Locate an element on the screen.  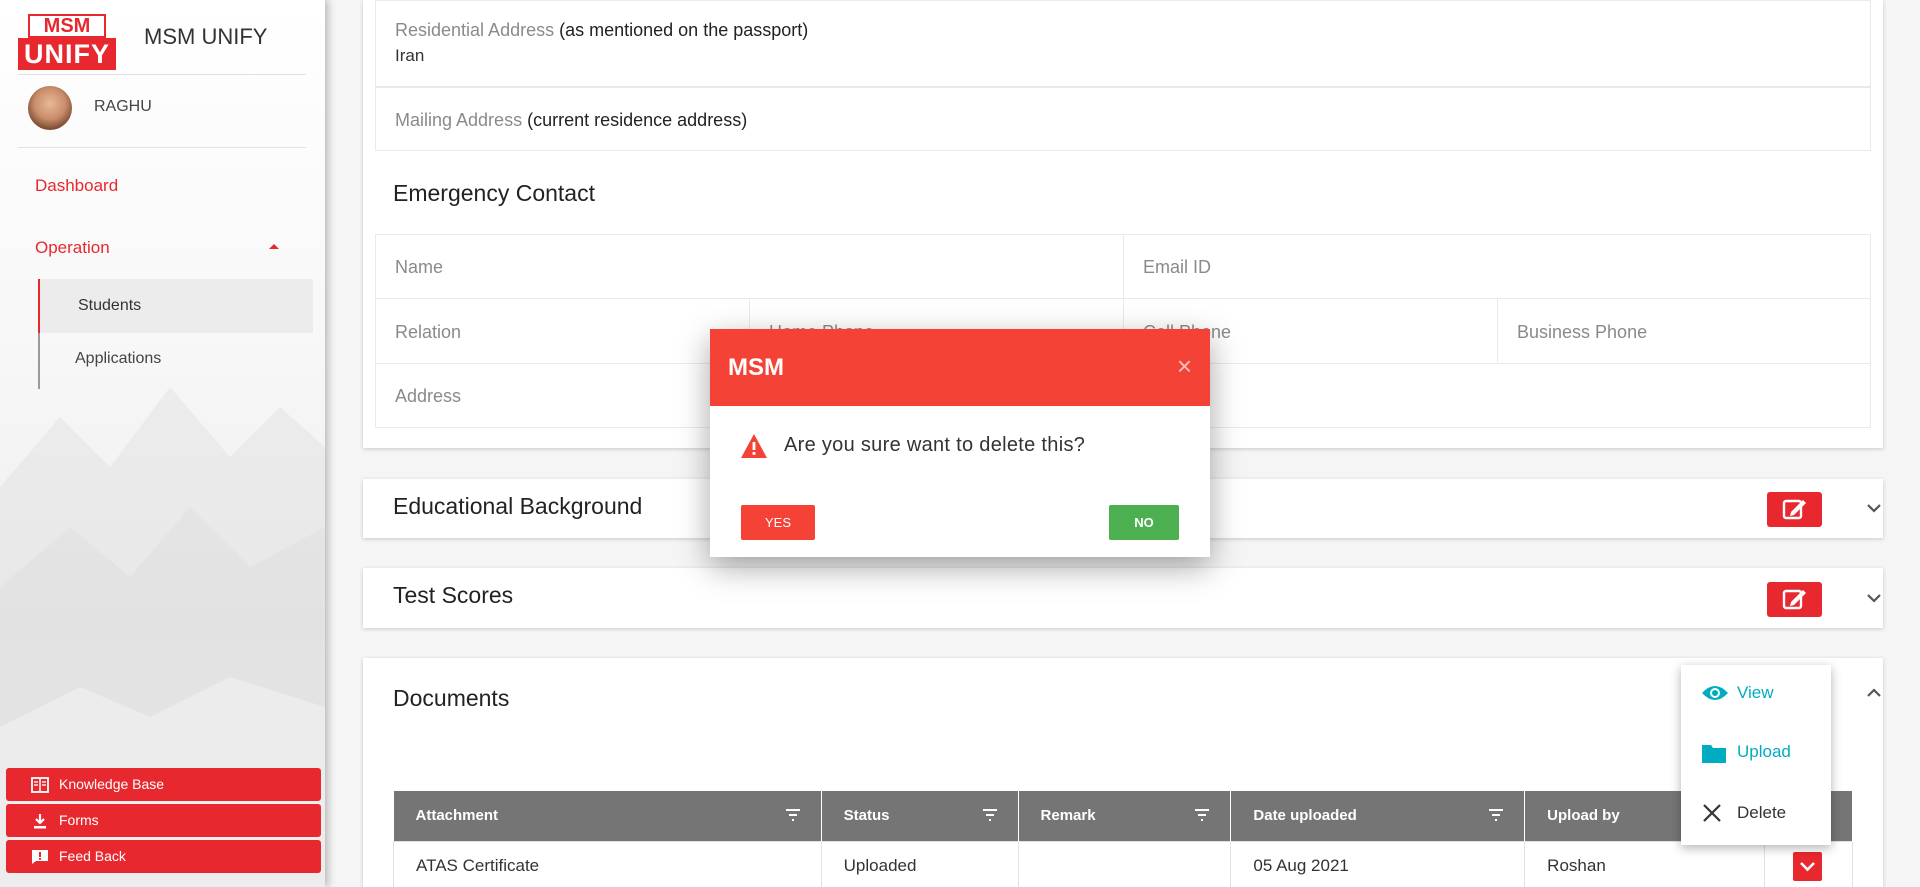
mountain-background is located at coordinates (162, 637).